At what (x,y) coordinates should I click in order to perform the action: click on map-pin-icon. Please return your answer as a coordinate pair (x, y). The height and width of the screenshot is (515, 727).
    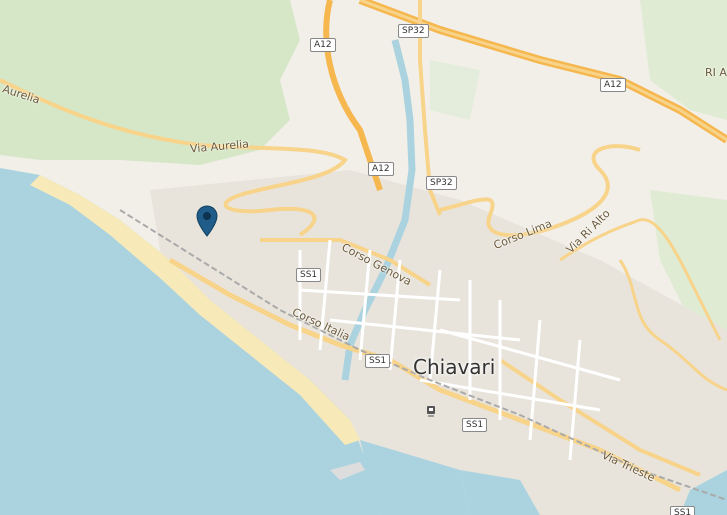
    Looking at the image, I should click on (207, 221).